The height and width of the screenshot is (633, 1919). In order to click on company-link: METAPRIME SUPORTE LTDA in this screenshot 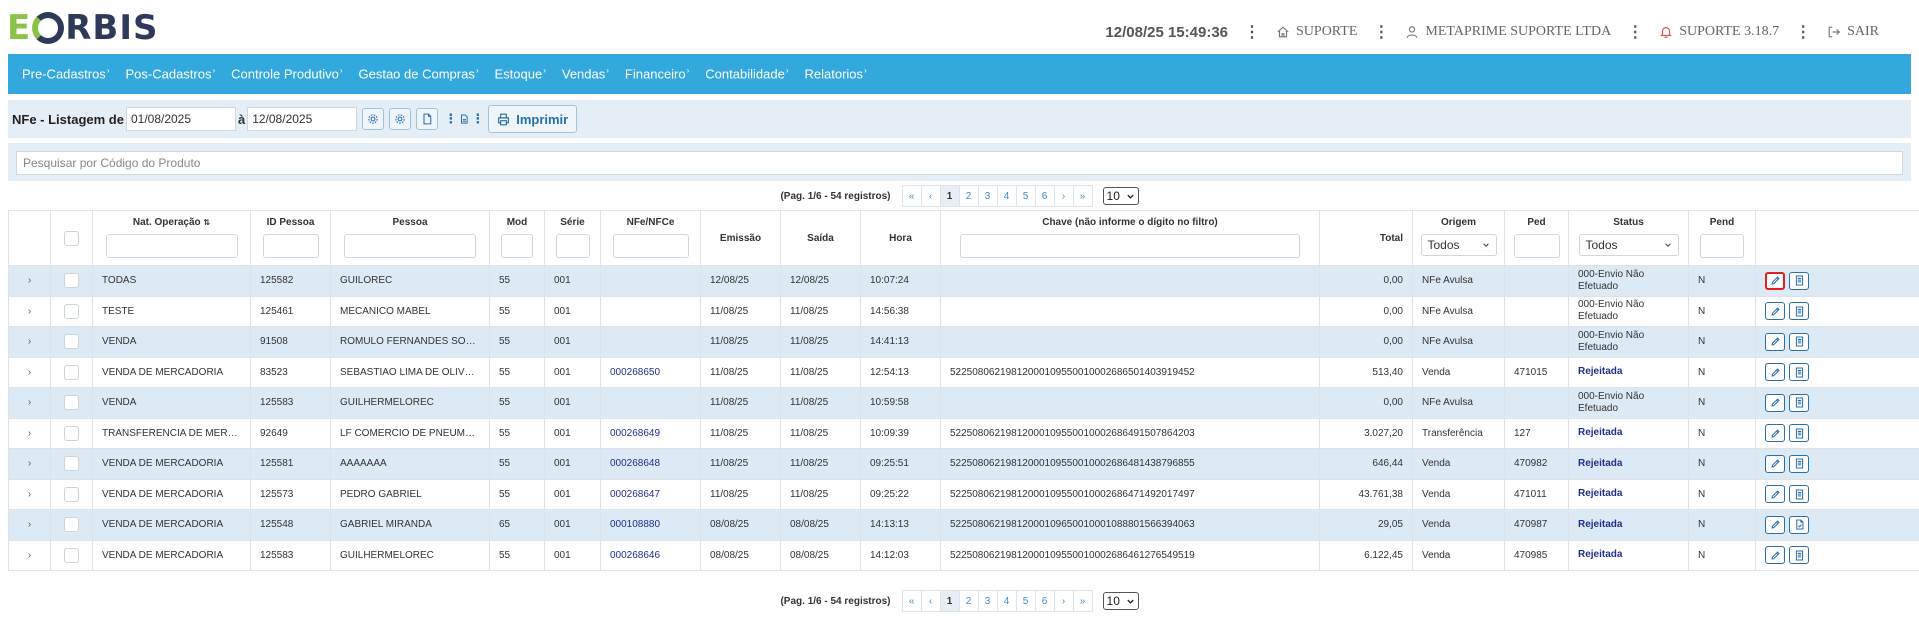, I will do `click(1508, 32)`.